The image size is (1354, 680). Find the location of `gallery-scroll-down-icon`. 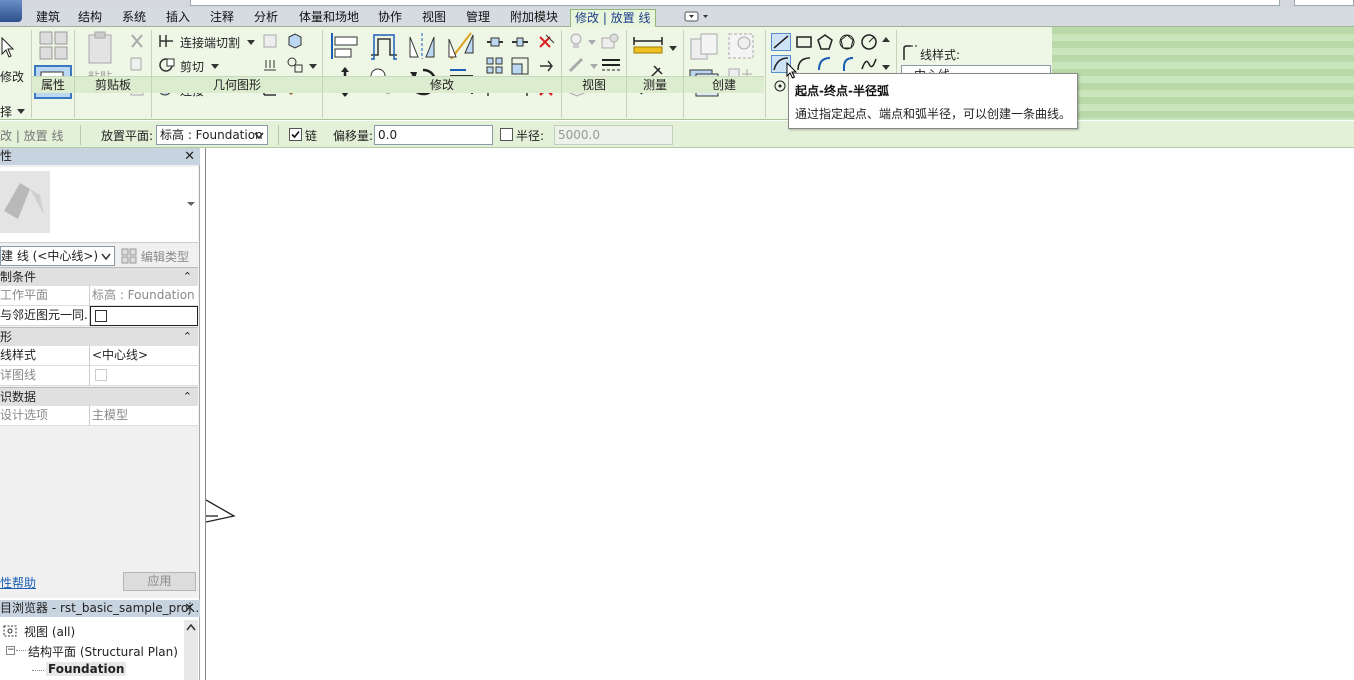

gallery-scroll-down-icon is located at coordinates (886, 67).